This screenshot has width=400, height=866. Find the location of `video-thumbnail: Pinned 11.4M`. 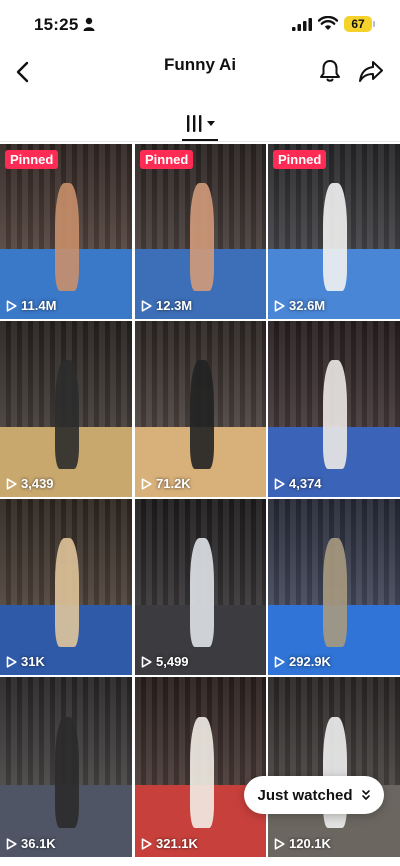

video-thumbnail: Pinned 11.4M is located at coordinates (66, 231).